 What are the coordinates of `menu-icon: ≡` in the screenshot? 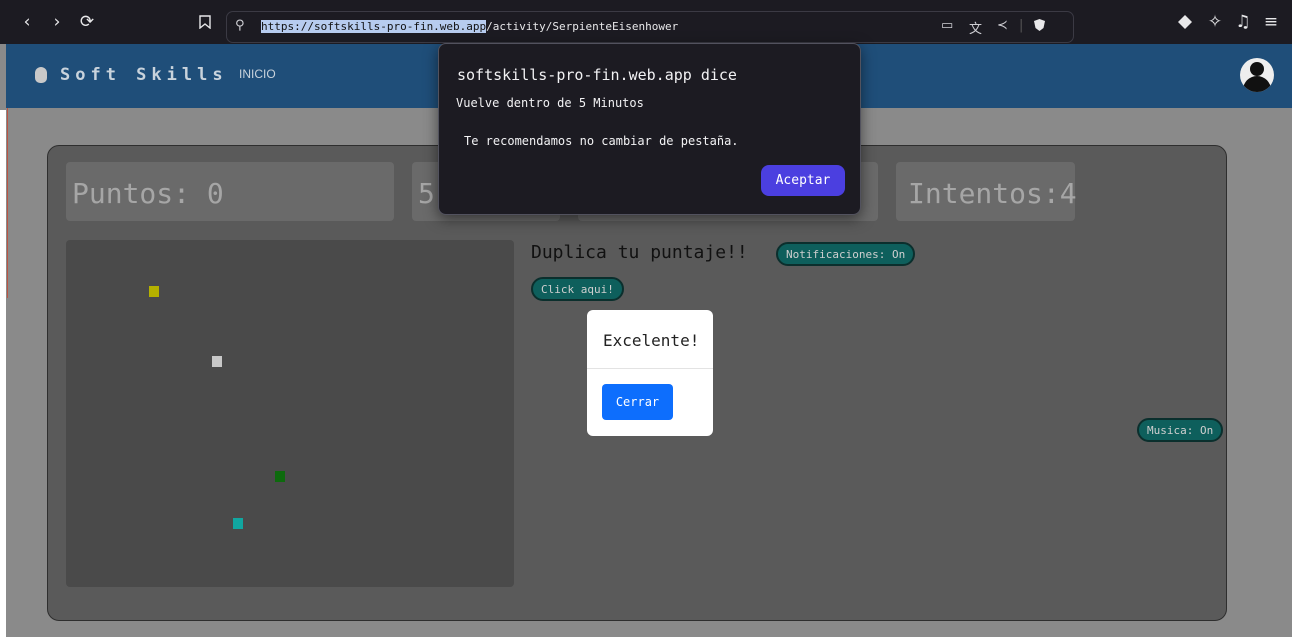 It's located at (1271, 22).